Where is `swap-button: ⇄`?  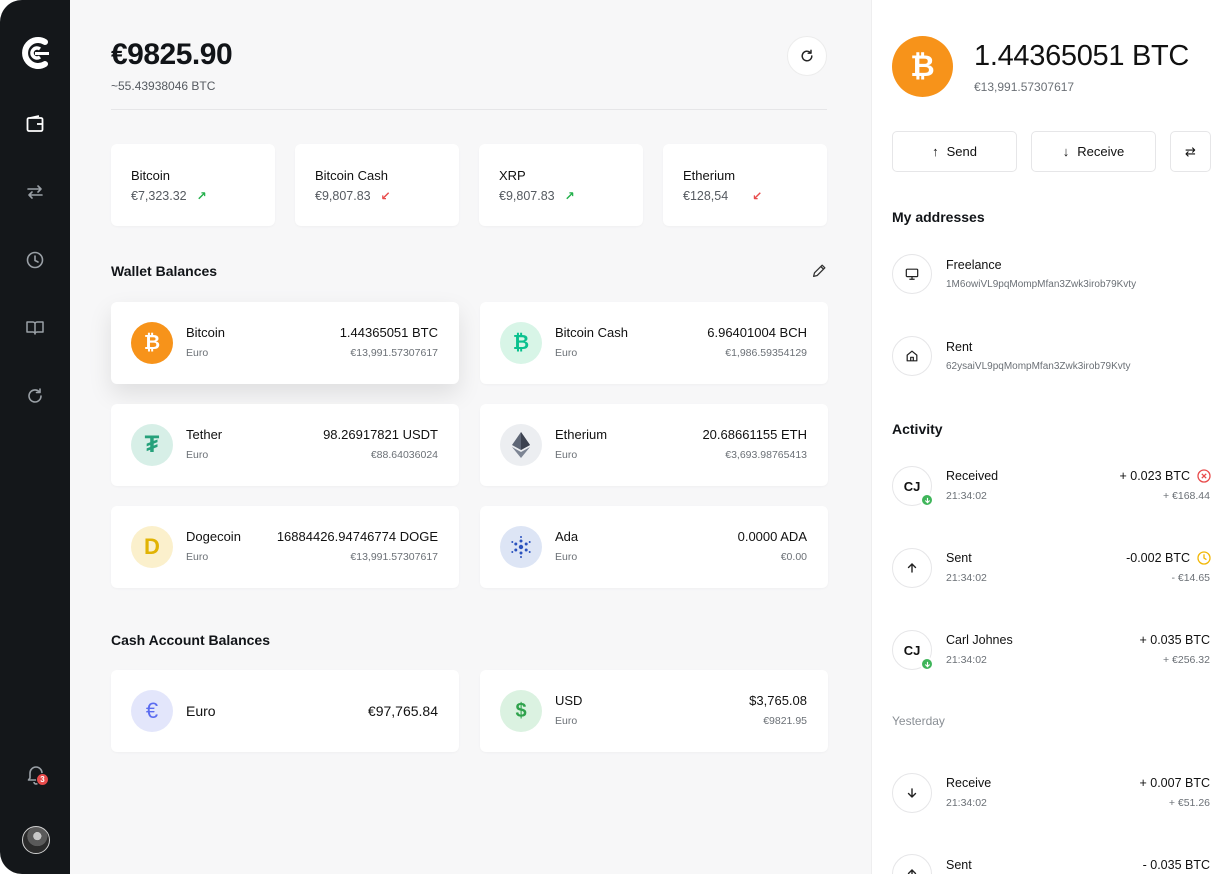 swap-button: ⇄ is located at coordinates (1190, 151).